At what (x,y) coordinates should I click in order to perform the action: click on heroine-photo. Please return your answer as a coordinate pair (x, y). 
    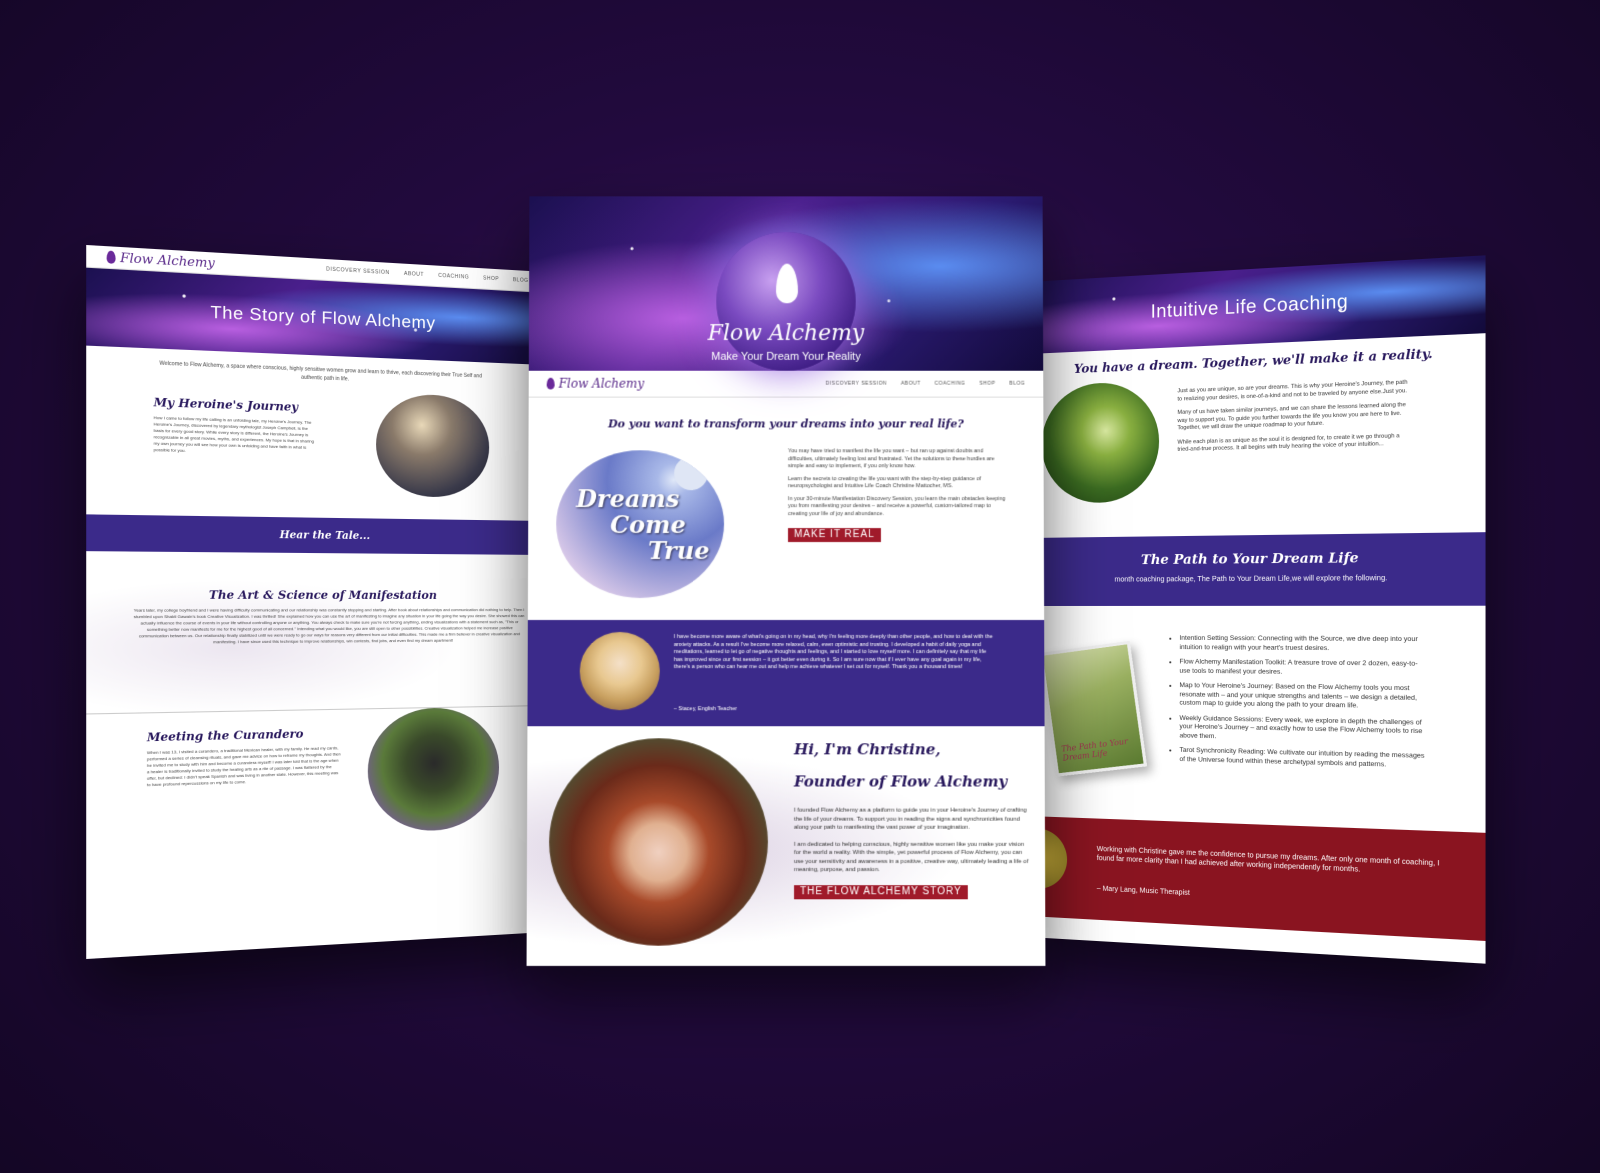
    Looking at the image, I should click on (433, 445).